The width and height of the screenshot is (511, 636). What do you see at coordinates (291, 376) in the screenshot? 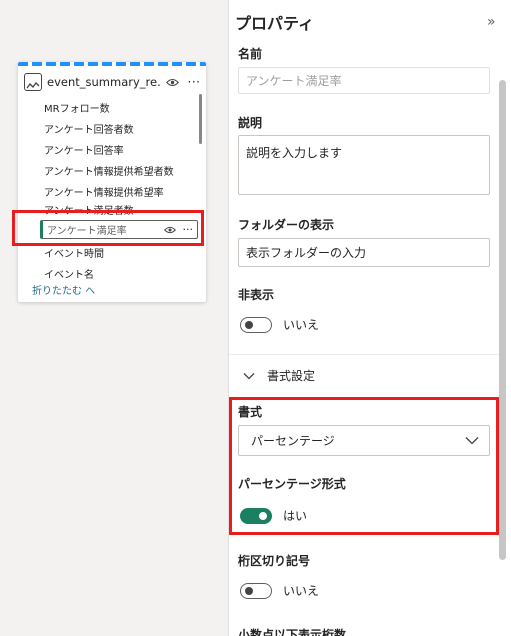
I see `format-section-label: 書式設定` at bounding box center [291, 376].